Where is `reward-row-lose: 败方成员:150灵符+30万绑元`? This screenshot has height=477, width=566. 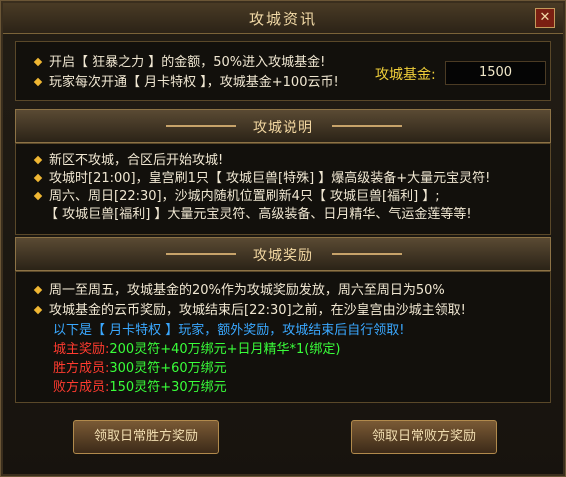
reward-row-lose: 败方成员:150灵符+30万绑元 is located at coordinates (140, 385).